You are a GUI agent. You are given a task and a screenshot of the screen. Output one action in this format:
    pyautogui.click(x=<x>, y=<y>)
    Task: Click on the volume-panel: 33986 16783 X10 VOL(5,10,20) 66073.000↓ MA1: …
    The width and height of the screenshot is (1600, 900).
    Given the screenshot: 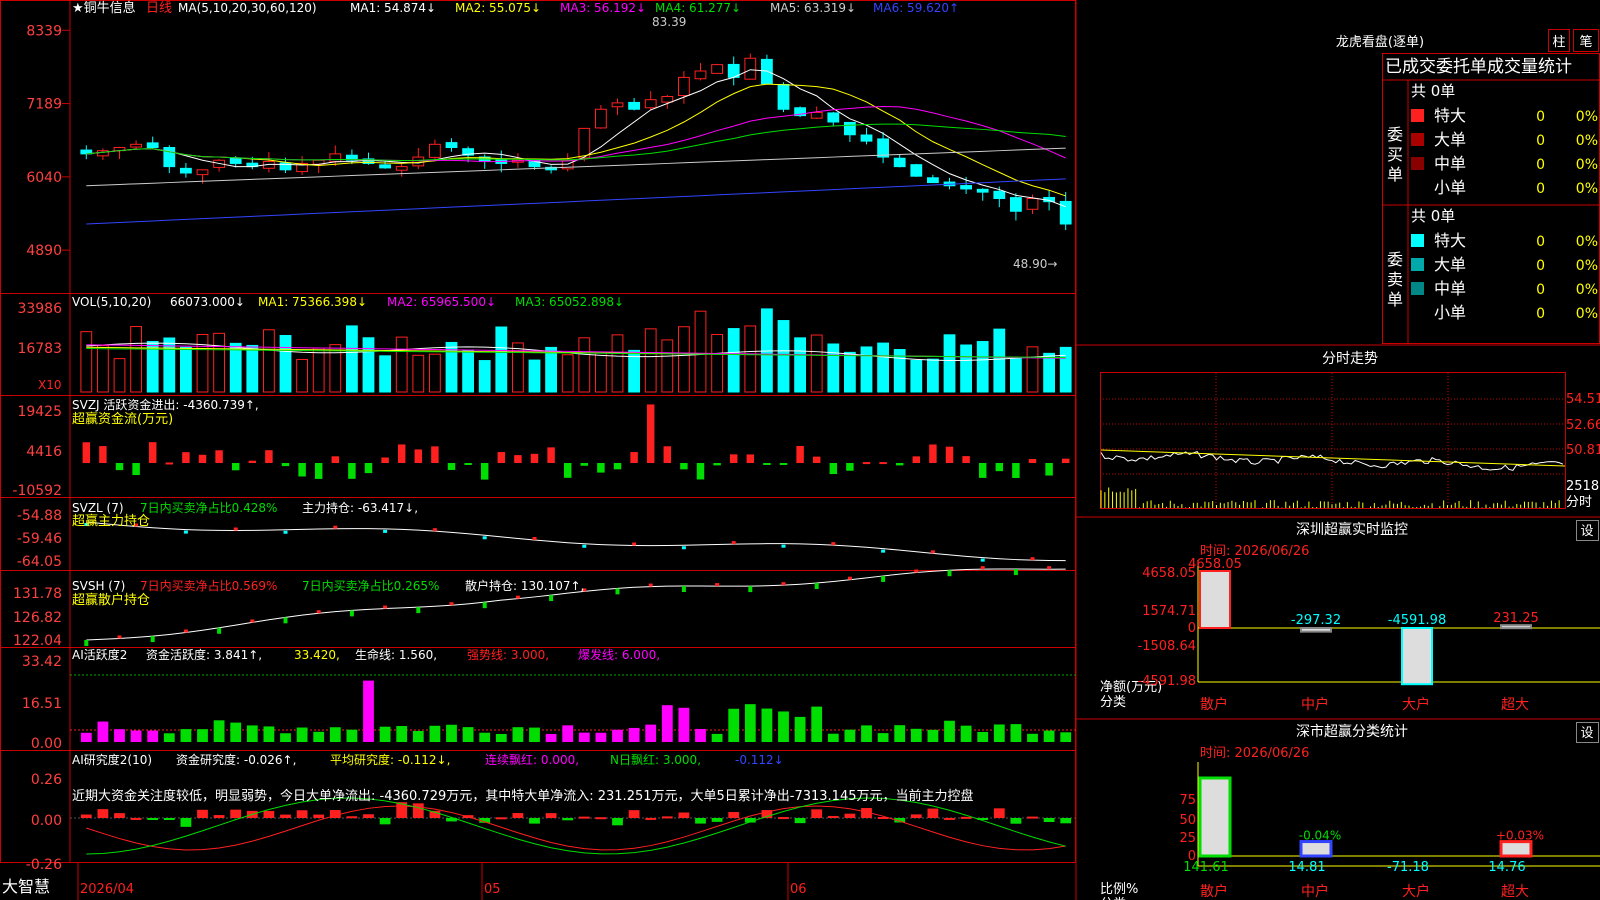 What is the action you would take?
    pyautogui.click(x=544, y=344)
    